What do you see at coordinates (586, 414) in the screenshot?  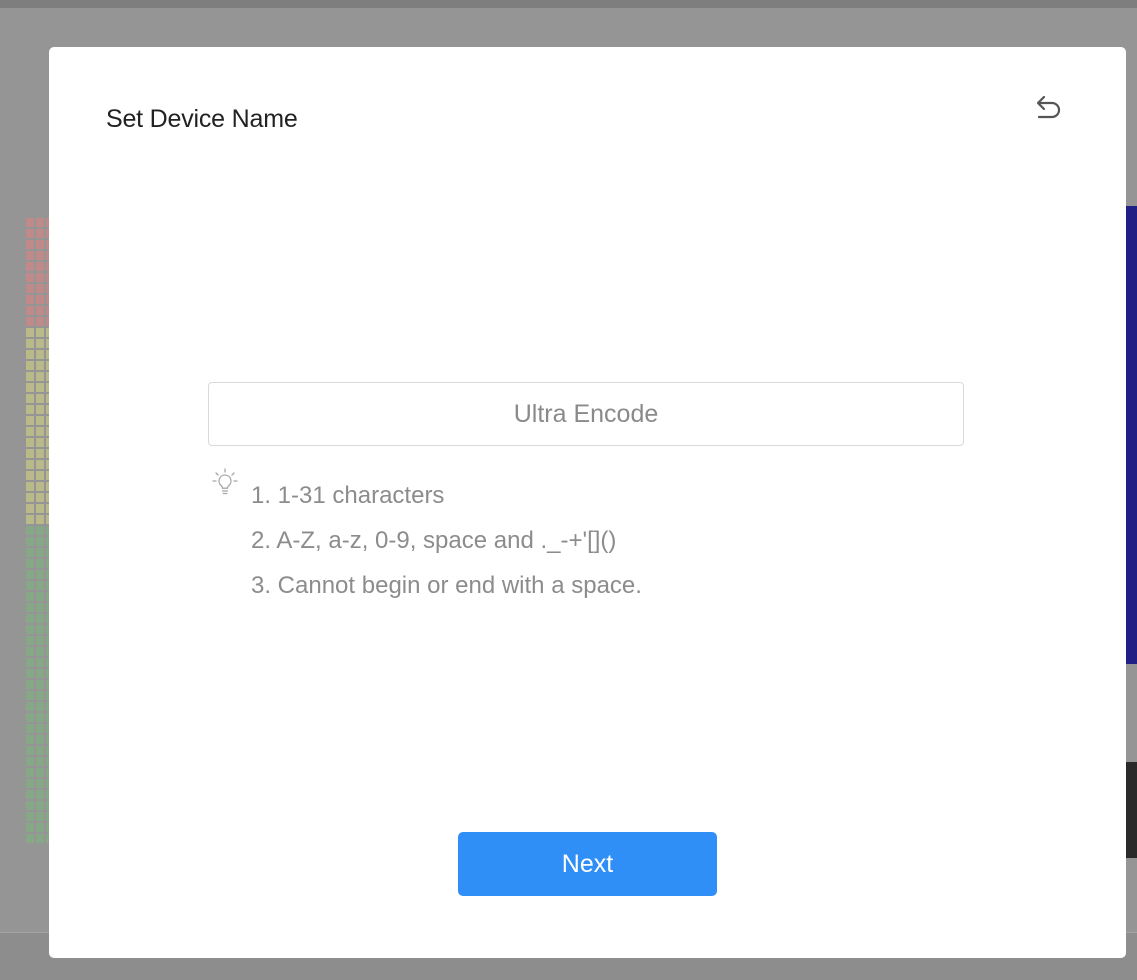 I see `device-name-input` at bounding box center [586, 414].